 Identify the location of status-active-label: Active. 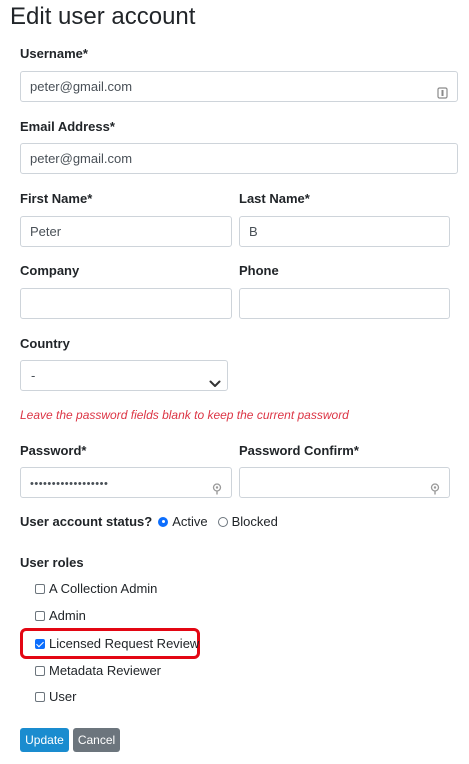
(189, 521).